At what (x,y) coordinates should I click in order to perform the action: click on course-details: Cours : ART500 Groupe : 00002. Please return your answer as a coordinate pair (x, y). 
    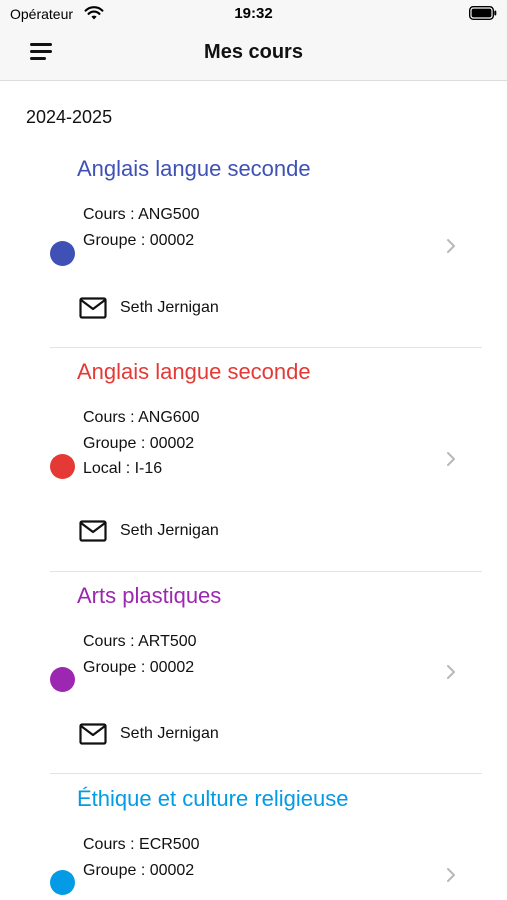
    Looking at the image, I should click on (140, 654).